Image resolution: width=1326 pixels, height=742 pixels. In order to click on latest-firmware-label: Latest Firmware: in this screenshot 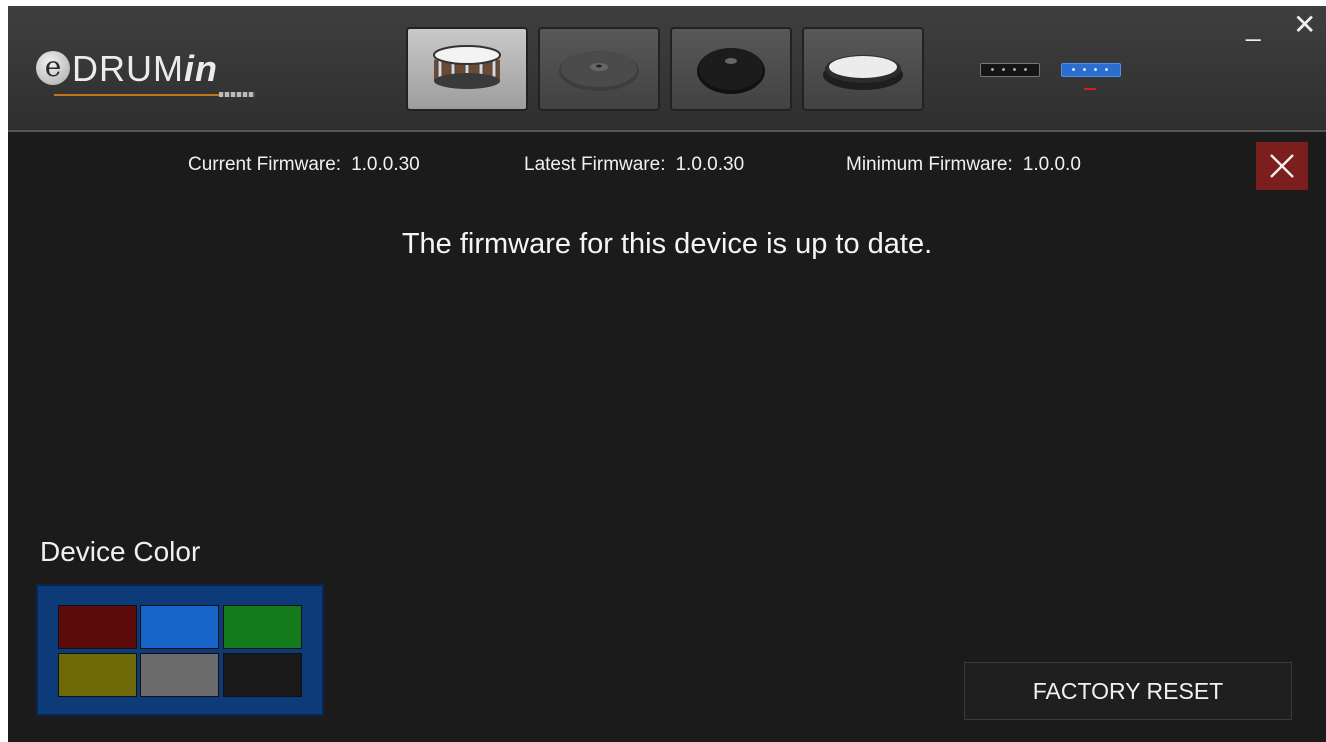, I will do `click(595, 164)`.